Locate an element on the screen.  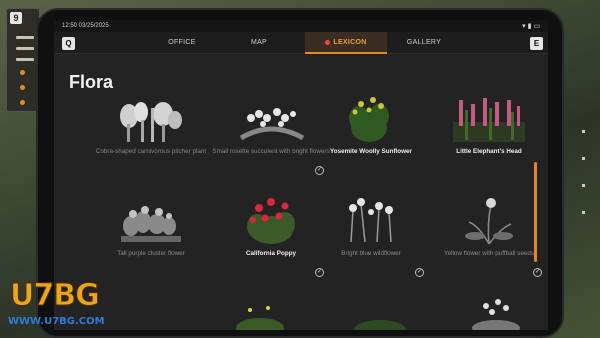
tab-gallery: GALLERY is located at coordinates (424, 43).